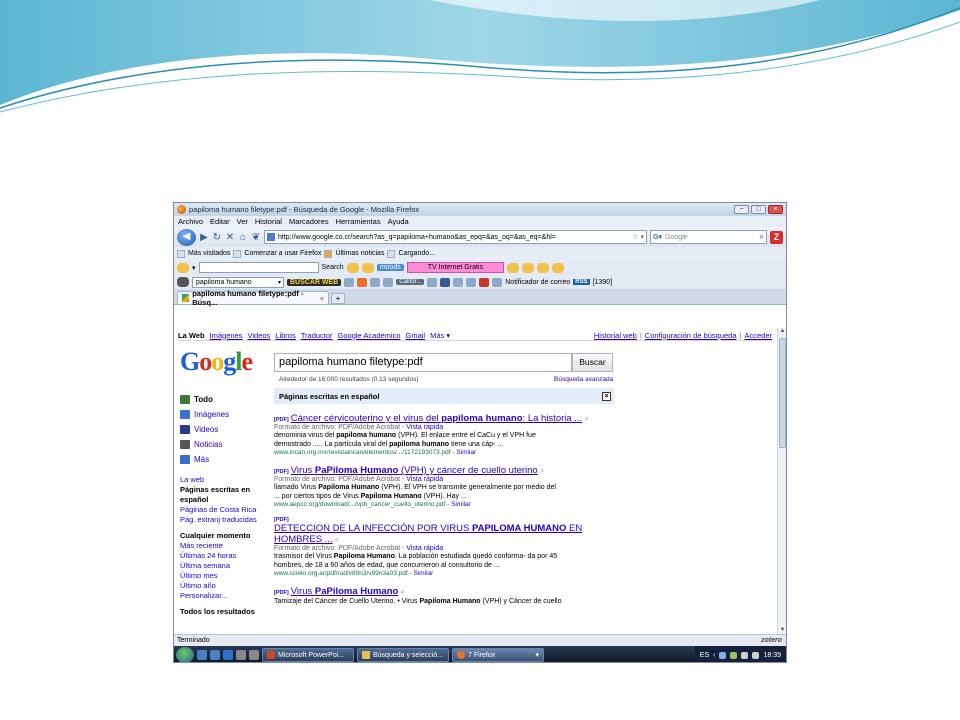  What do you see at coordinates (782, 331) in the screenshot?
I see `scroll-up-icon: ▲` at bounding box center [782, 331].